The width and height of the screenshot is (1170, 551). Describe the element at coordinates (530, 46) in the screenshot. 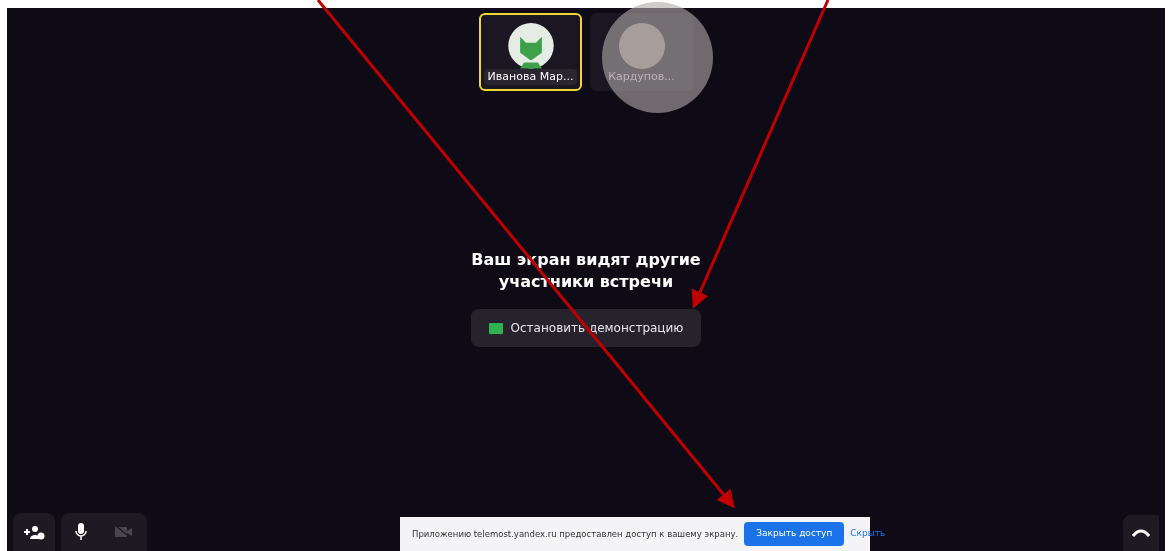

I see `fox-avatar-icon` at that location.